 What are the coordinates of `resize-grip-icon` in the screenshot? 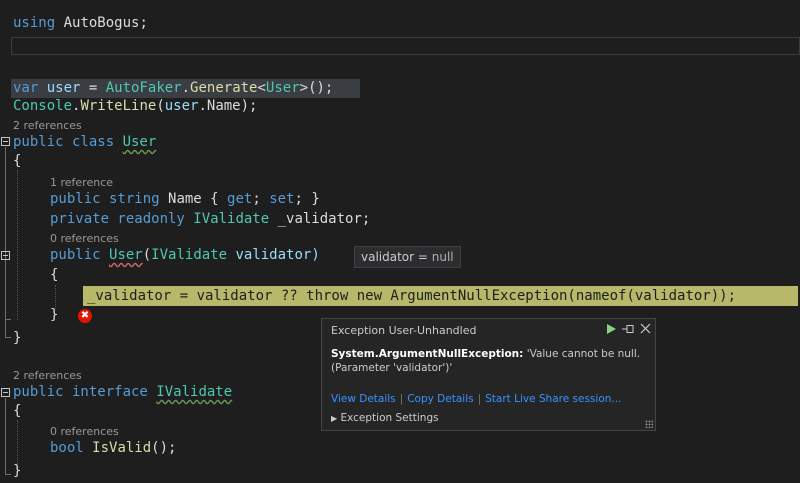 It's located at (649, 424).